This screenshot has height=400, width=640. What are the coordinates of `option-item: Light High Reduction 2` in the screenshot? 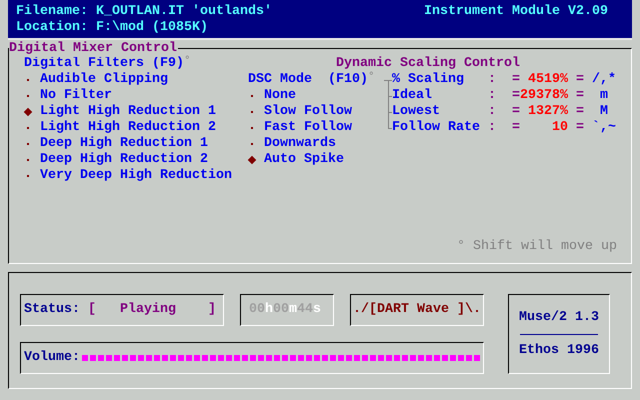 It's located at (136, 128).